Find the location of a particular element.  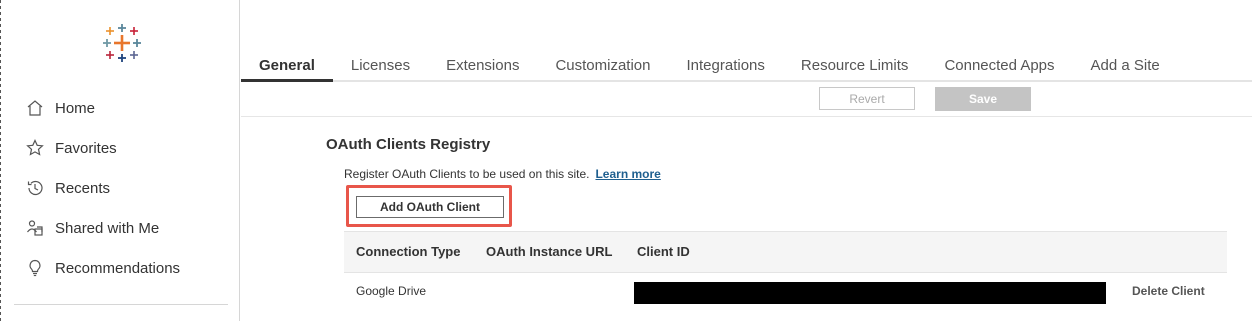

sidebar-item-label: Favorites is located at coordinates (86, 148).